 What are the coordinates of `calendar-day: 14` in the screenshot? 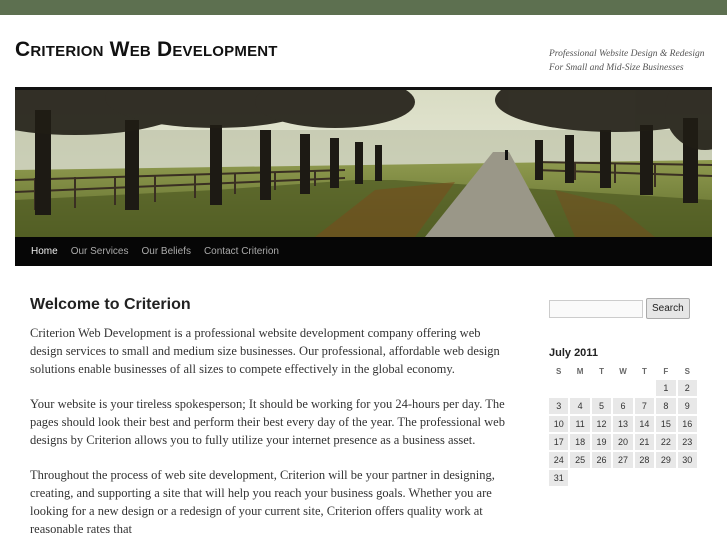 It's located at (644, 424).